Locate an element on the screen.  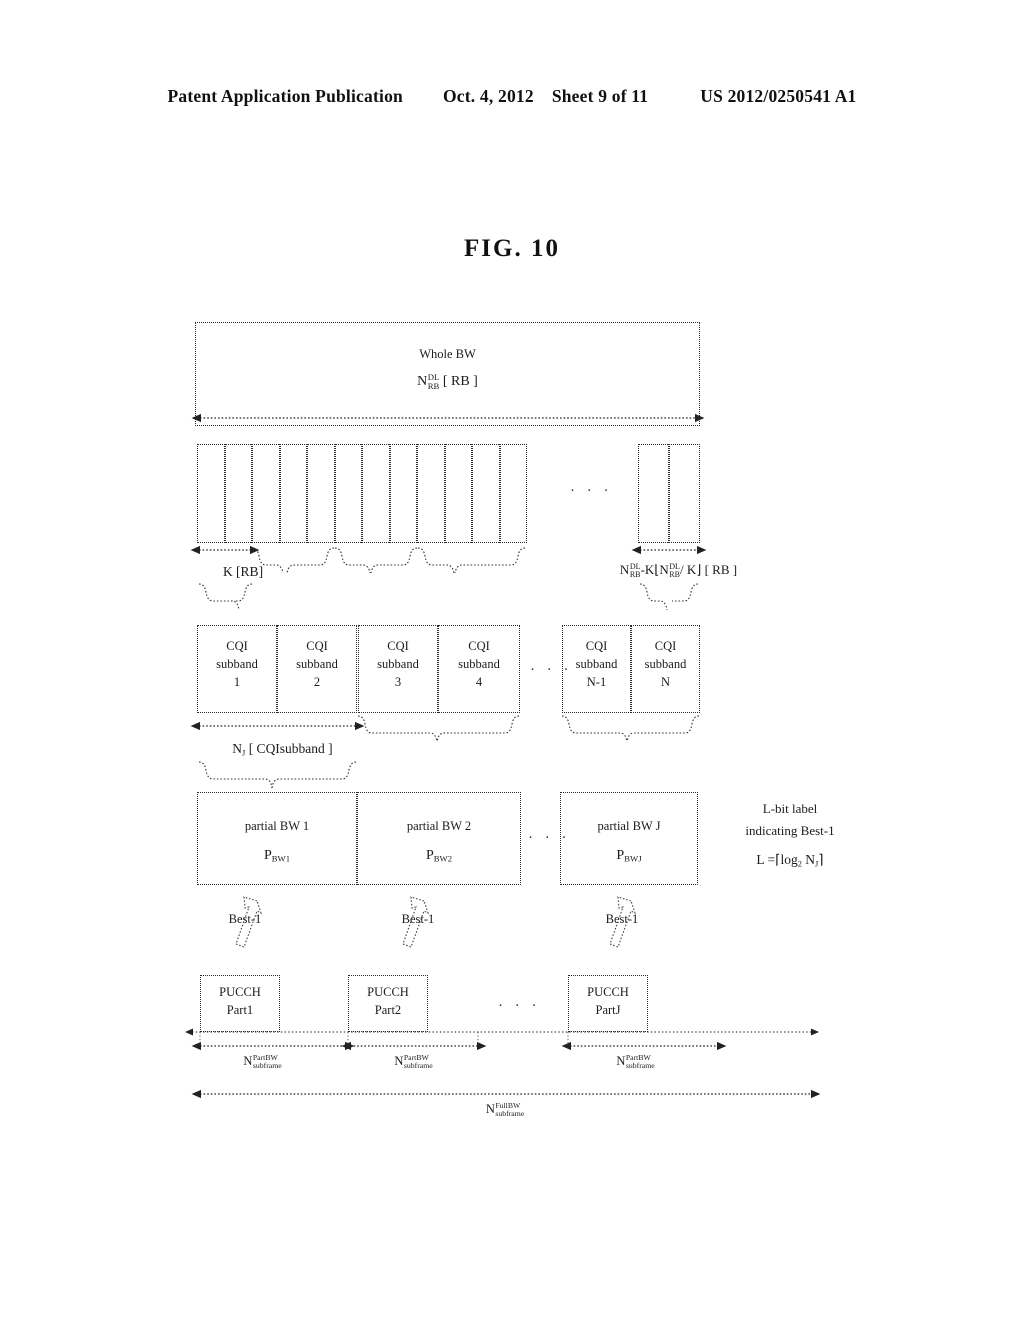
header-date: Oct. 4, 2012 is located at coordinates (488, 96).